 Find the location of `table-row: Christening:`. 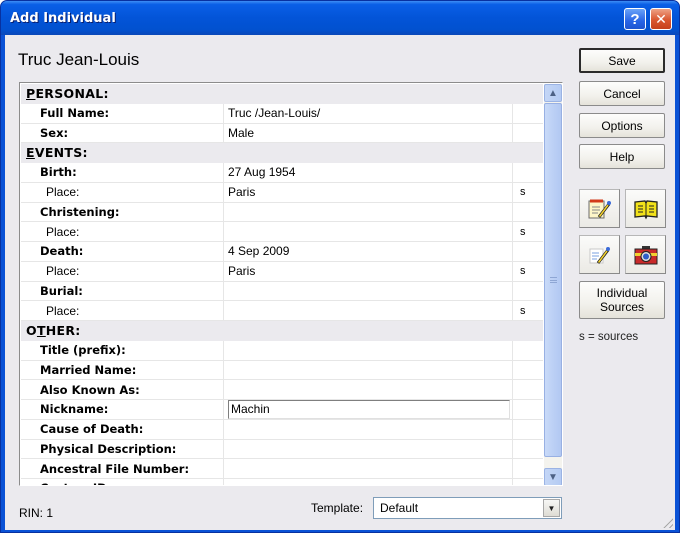

table-row: Christening: is located at coordinates (282, 212).